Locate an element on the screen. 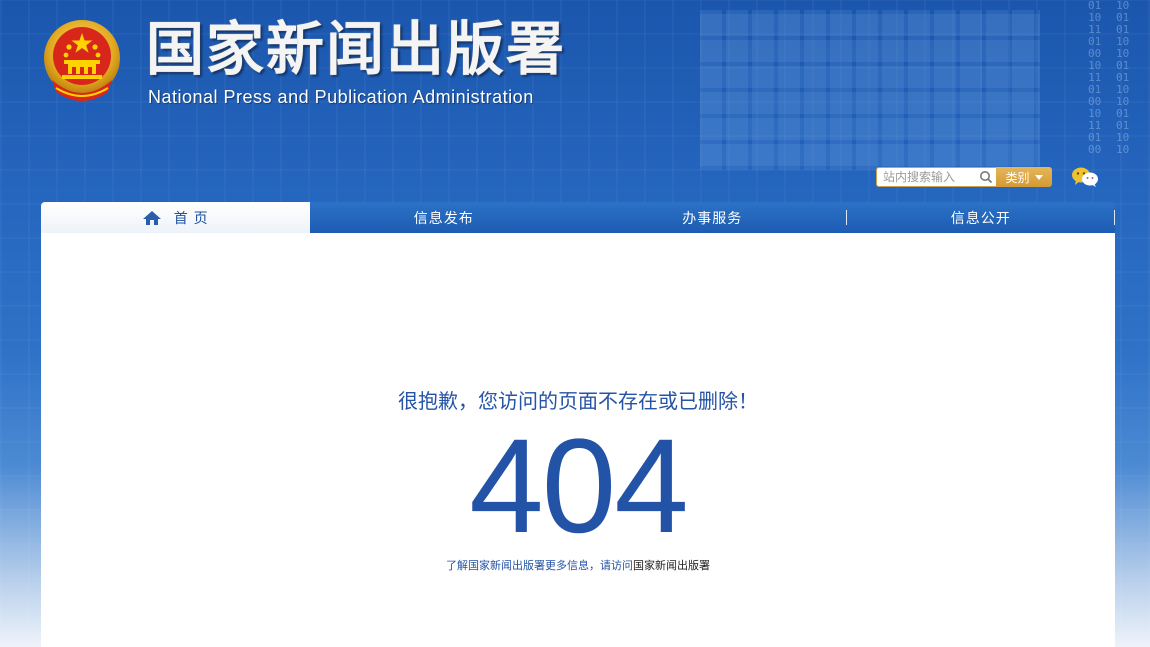  search-button is located at coordinates (986, 177).